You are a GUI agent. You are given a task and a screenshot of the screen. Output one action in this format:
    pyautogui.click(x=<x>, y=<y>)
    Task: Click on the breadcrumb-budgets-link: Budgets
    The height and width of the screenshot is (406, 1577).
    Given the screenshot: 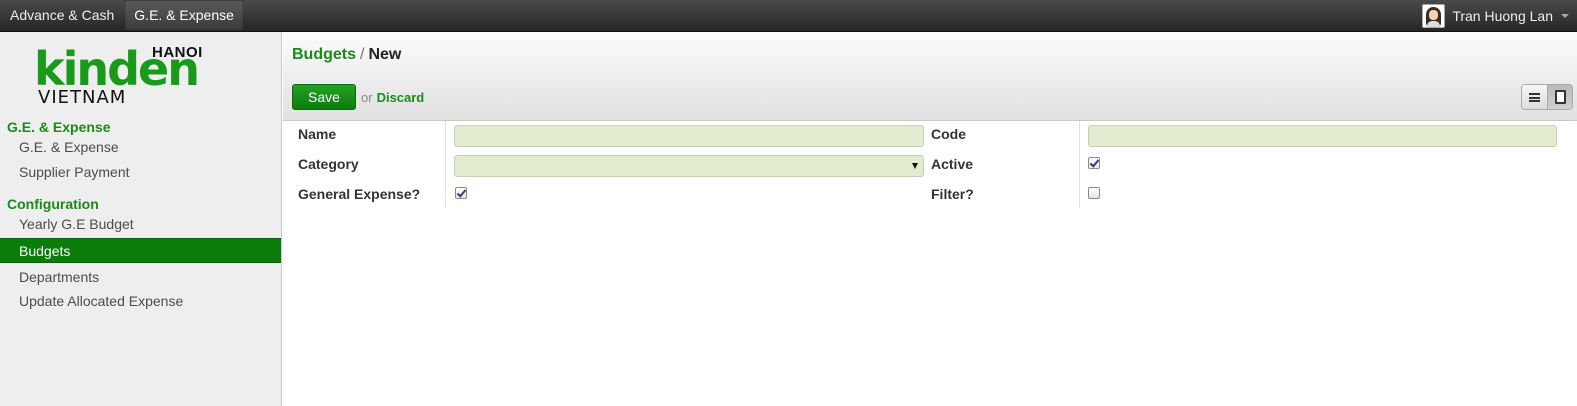 What is the action you would take?
    pyautogui.click(x=324, y=54)
    